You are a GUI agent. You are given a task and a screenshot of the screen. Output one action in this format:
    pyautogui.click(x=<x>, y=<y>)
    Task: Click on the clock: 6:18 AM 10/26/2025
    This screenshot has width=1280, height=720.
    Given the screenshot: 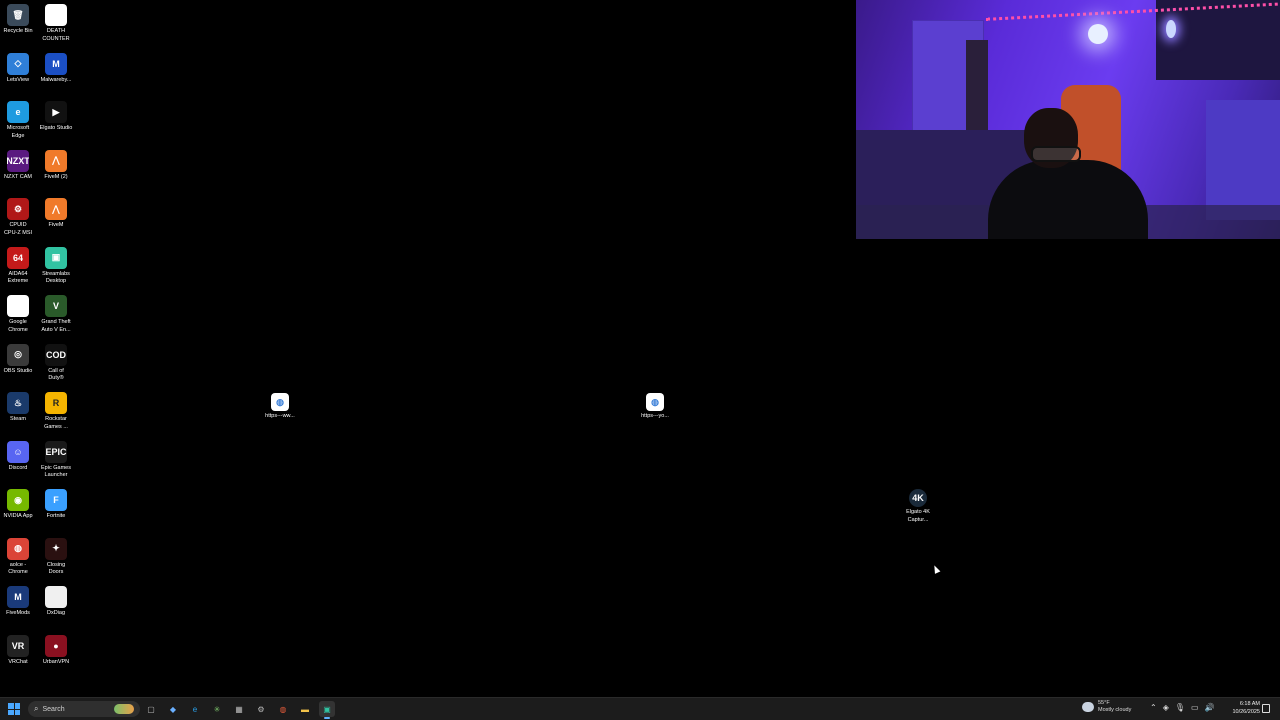 What is the action you would take?
    pyautogui.click(x=1242, y=708)
    